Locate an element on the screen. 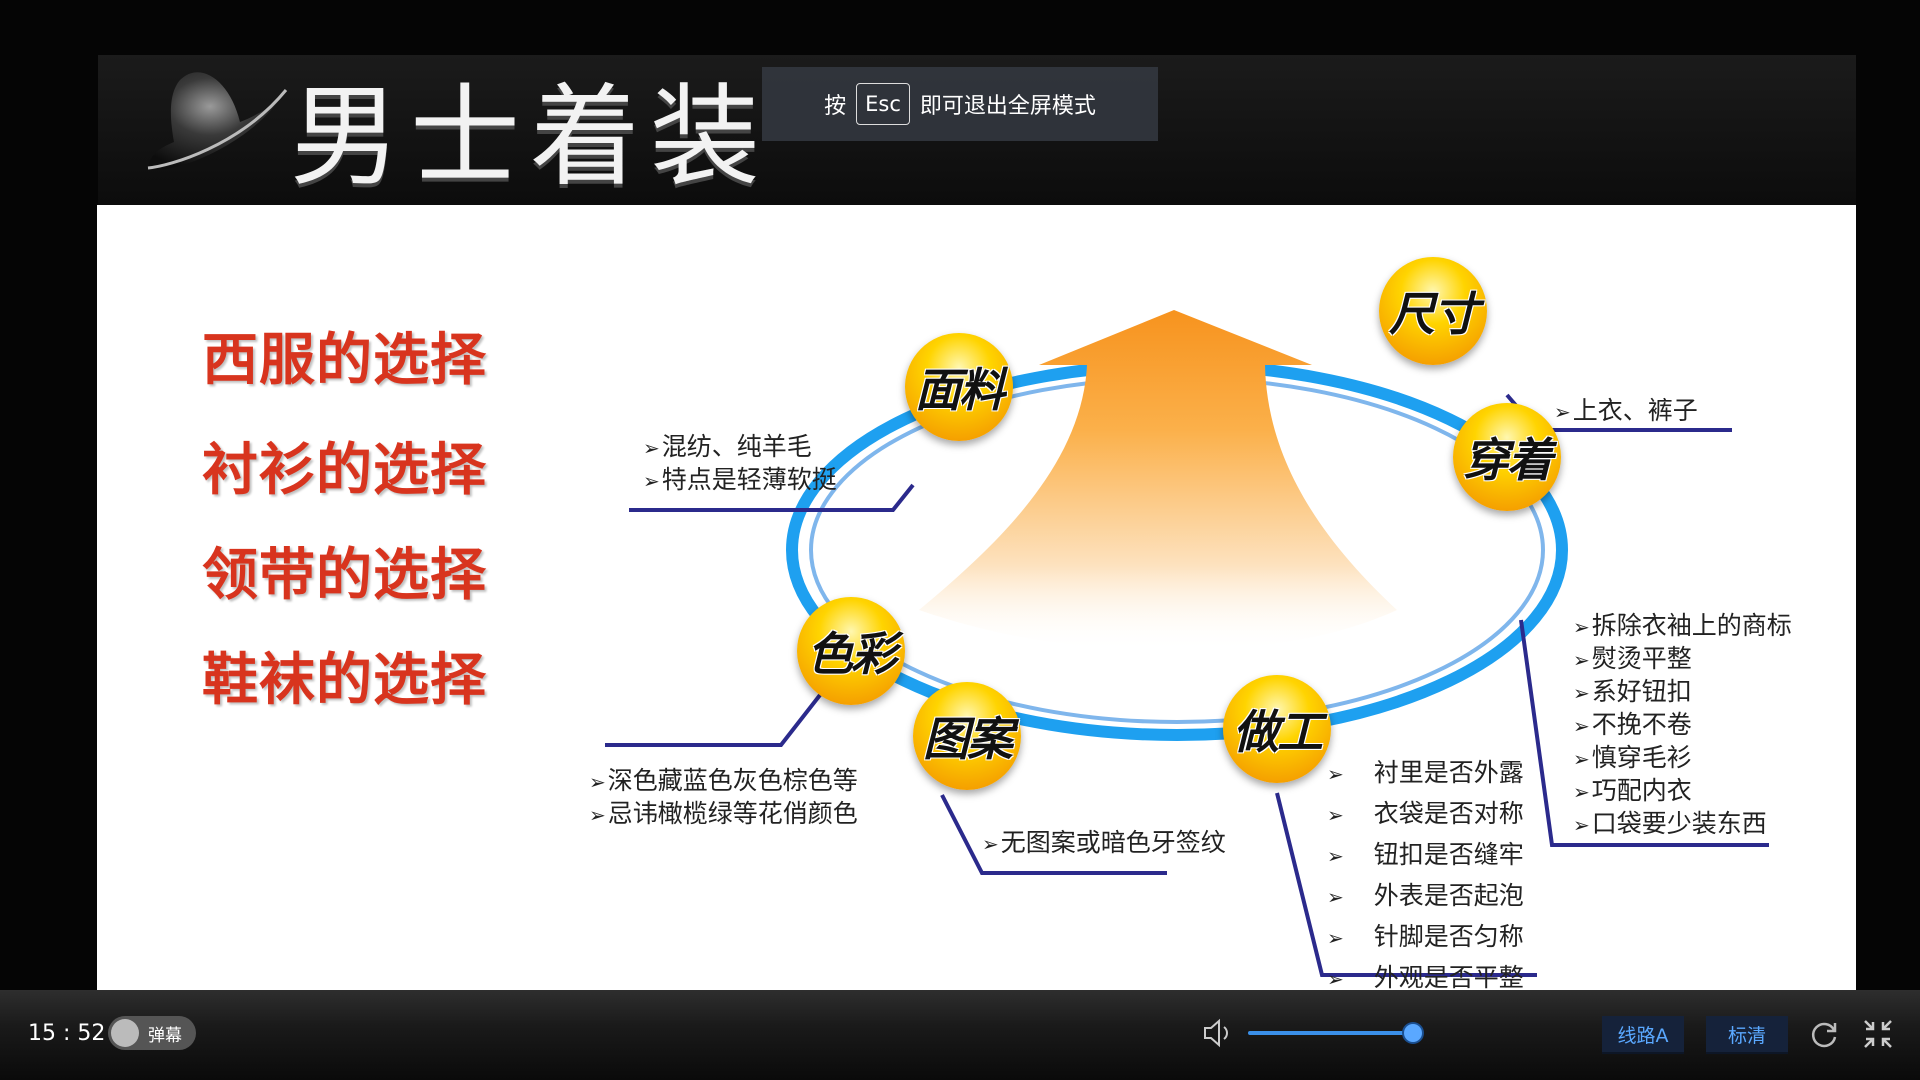  bowler-hat-icon is located at coordinates (217, 121).